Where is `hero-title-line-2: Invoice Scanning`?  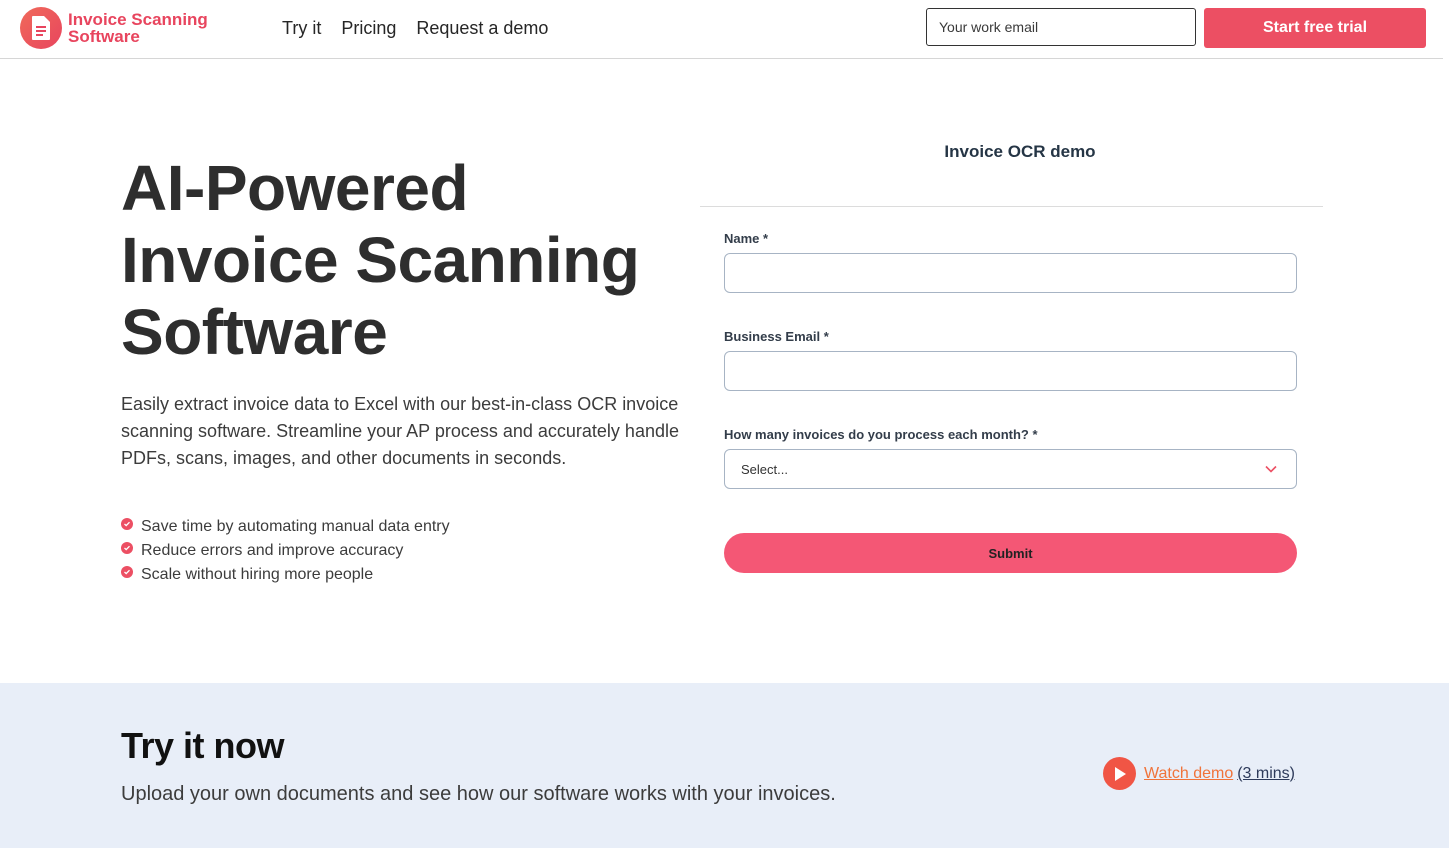
hero-title-line-2: Invoice Scanning is located at coordinates (380, 260).